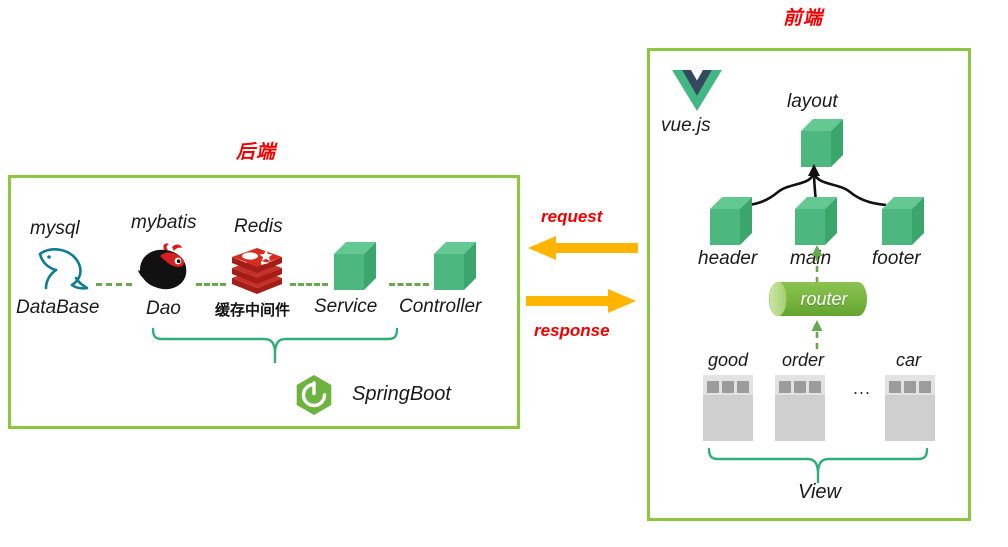 The height and width of the screenshot is (547, 1008). Describe the element at coordinates (903, 221) in the screenshot. I see `footer-green-cube-icon` at that location.